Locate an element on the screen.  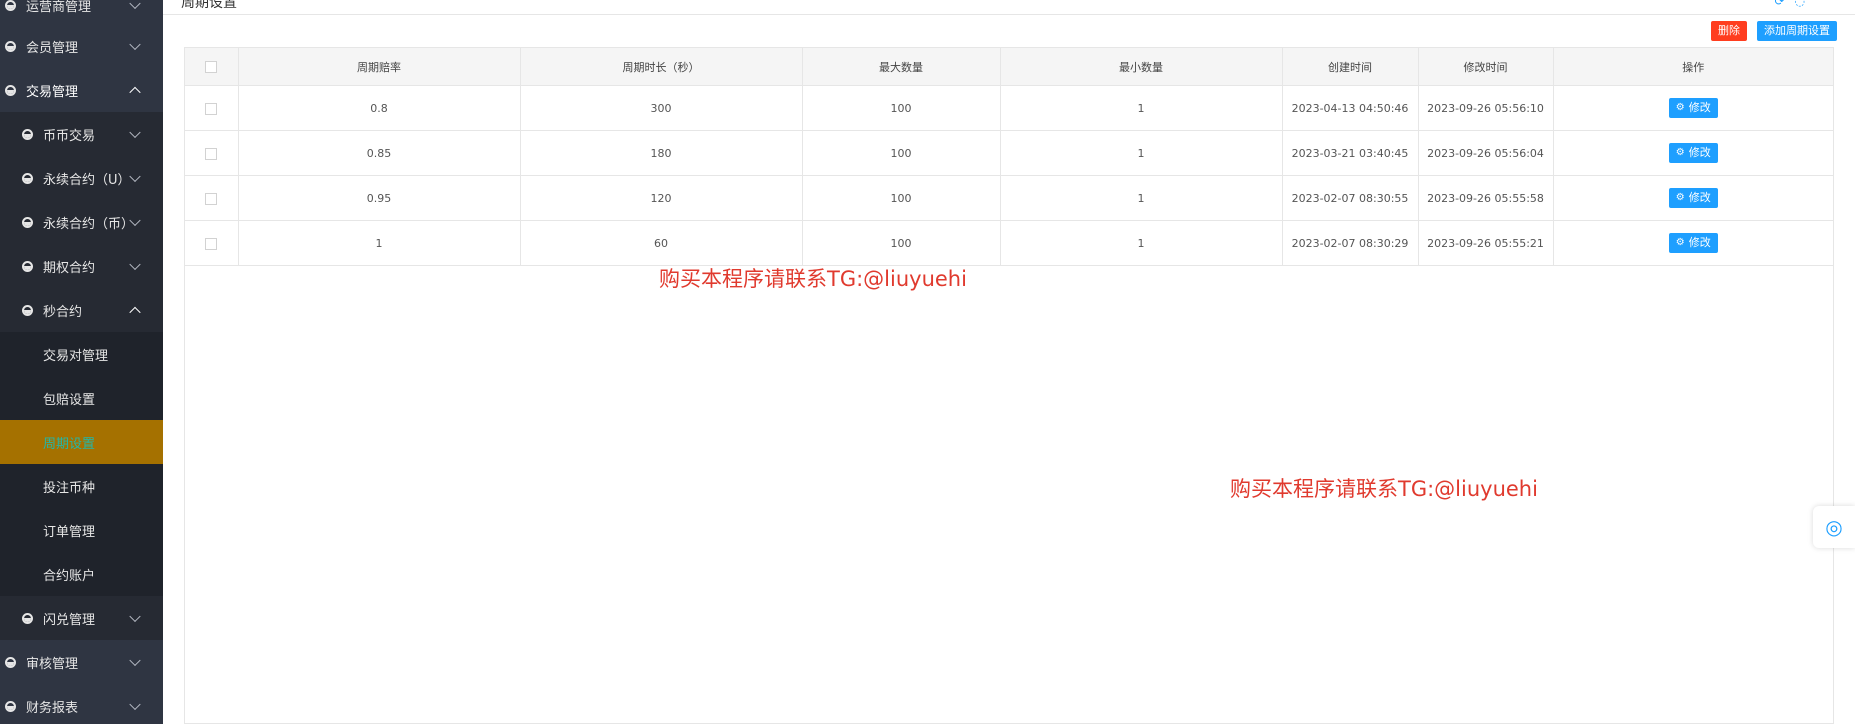
sidebar-item-pairs: 交易对管理 is located at coordinates (81, 354).